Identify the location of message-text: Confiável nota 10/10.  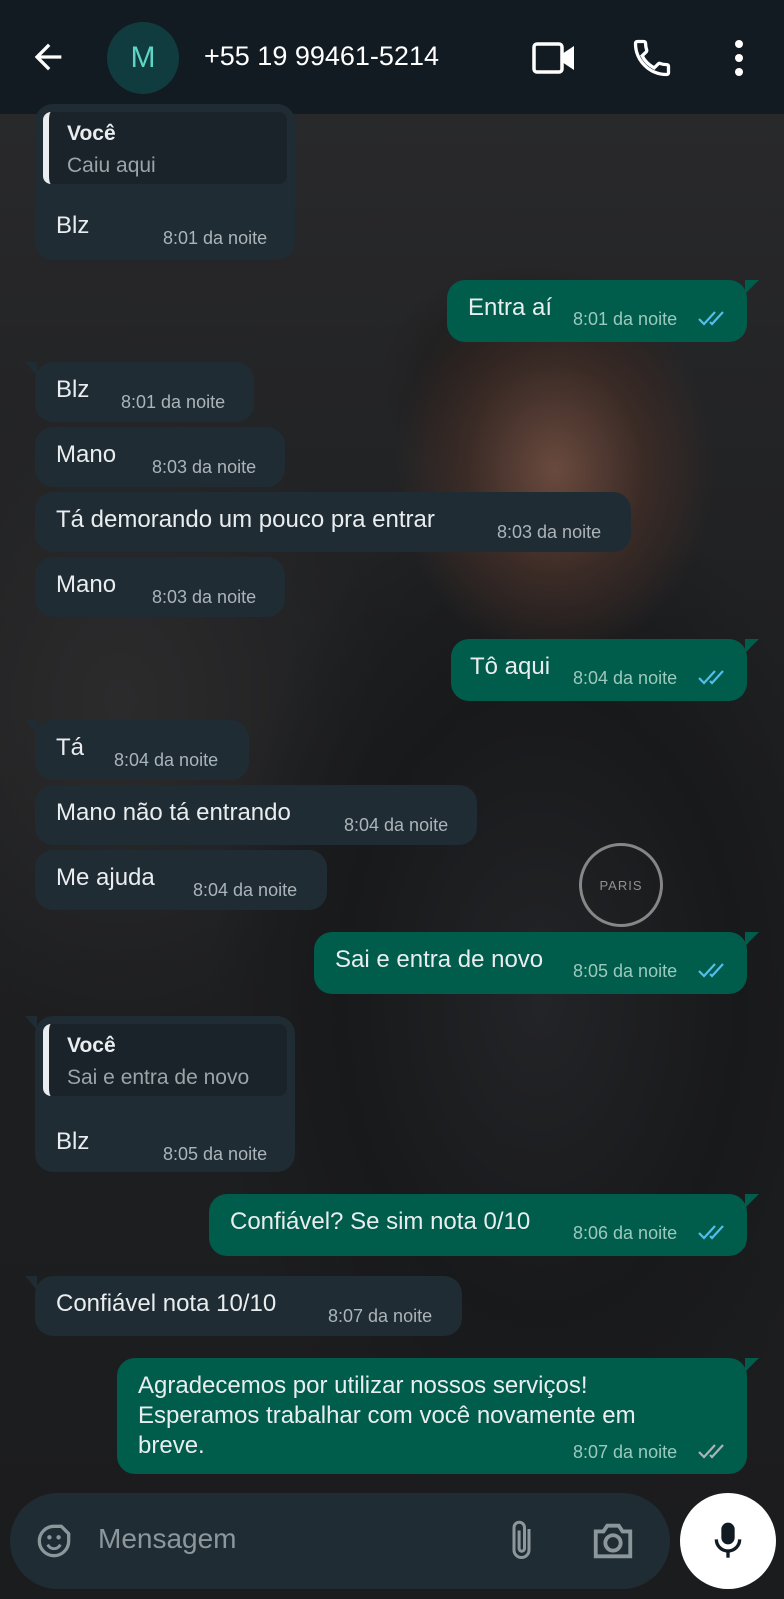
(166, 1303).